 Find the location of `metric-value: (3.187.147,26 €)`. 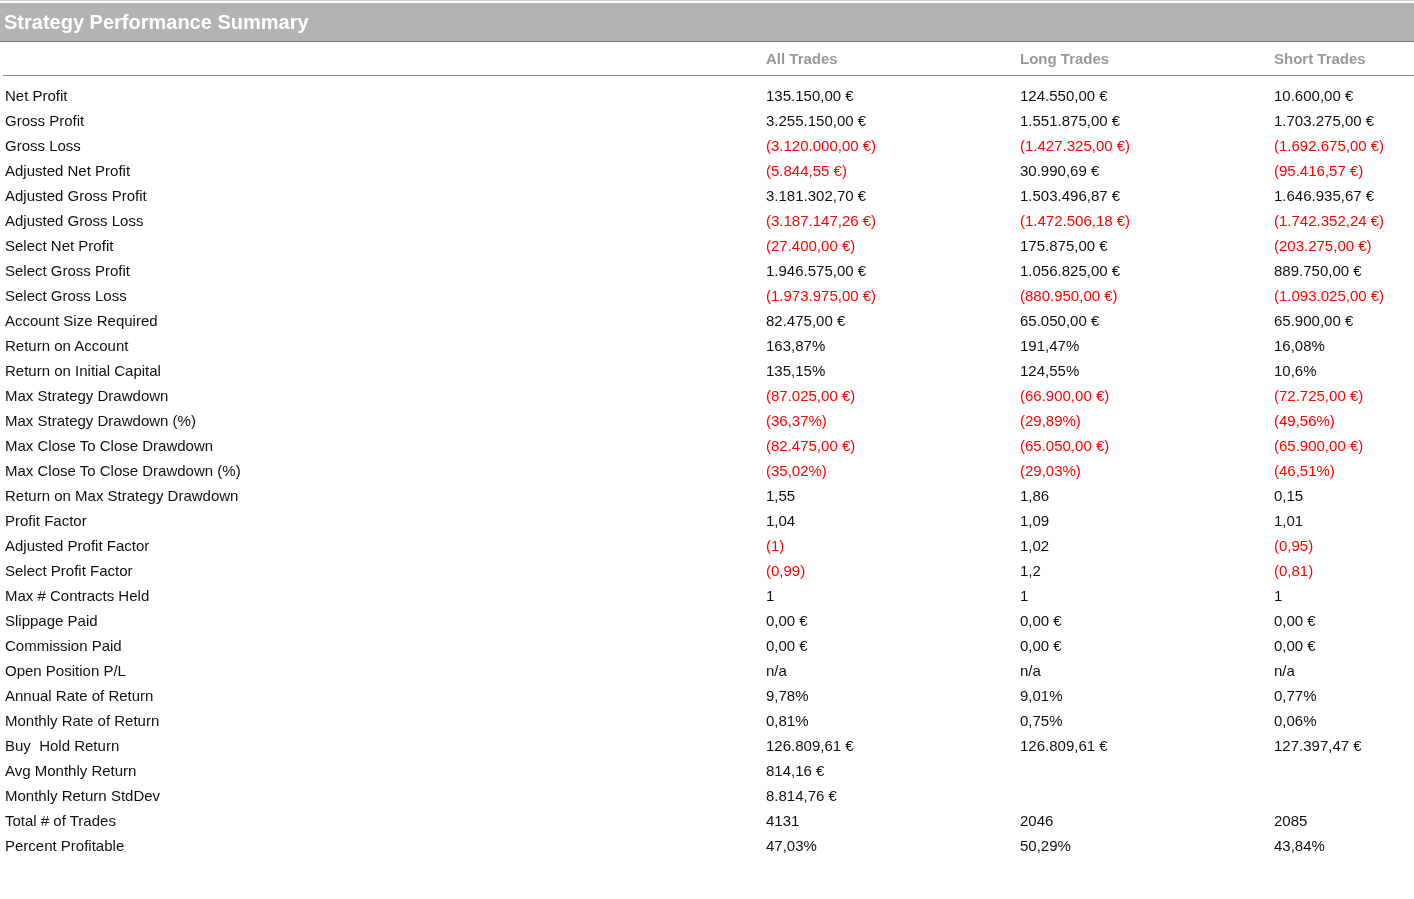

metric-value: (3.187.147,26 €) is located at coordinates (822, 221).